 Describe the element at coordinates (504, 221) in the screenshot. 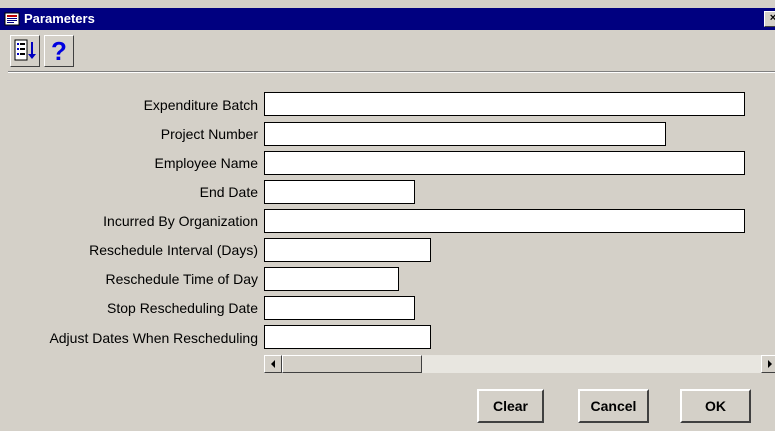

I see `incurred-by-organization-input` at that location.